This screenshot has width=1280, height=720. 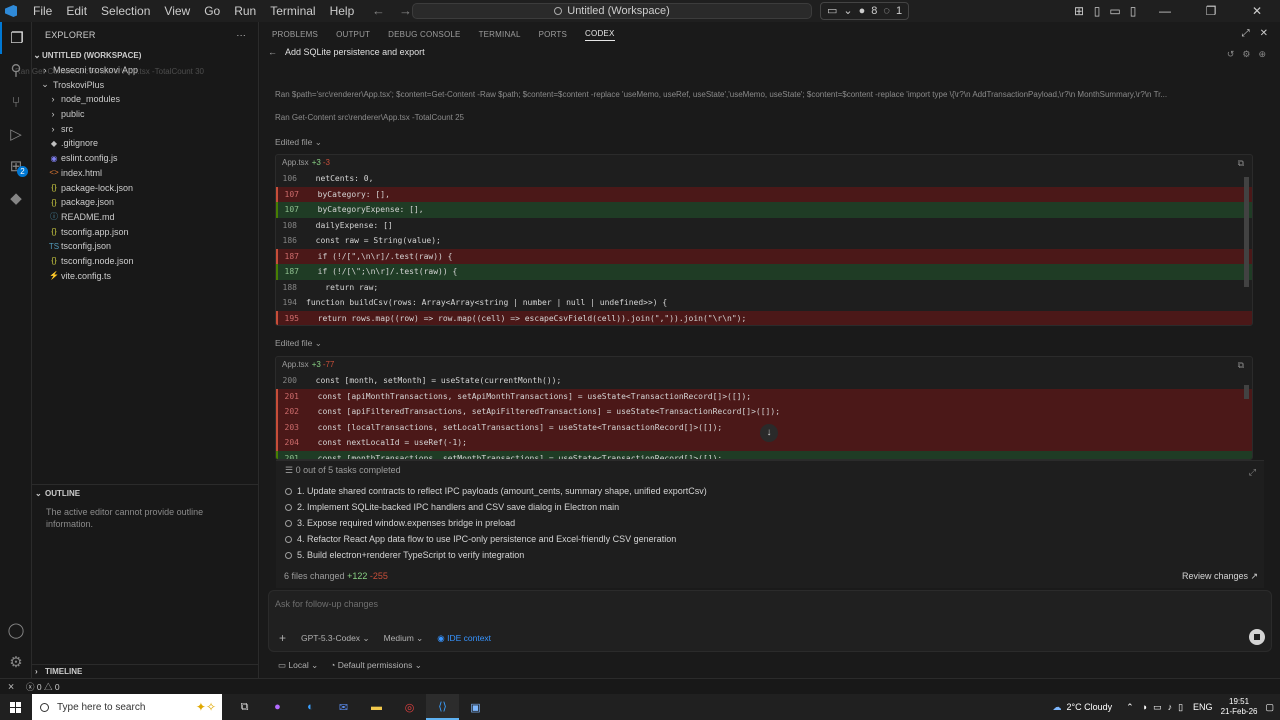 What do you see at coordinates (1157, 707) in the screenshot?
I see `network-icon: ▭` at bounding box center [1157, 707].